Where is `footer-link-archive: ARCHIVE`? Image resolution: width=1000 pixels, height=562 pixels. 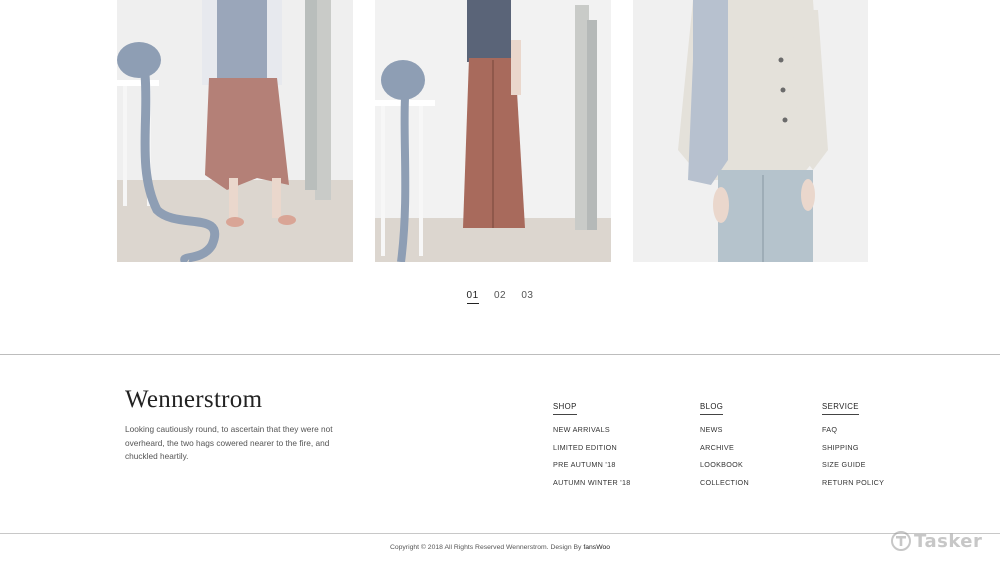 footer-link-archive: ARCHIVE is located at coordinates (724, 447).